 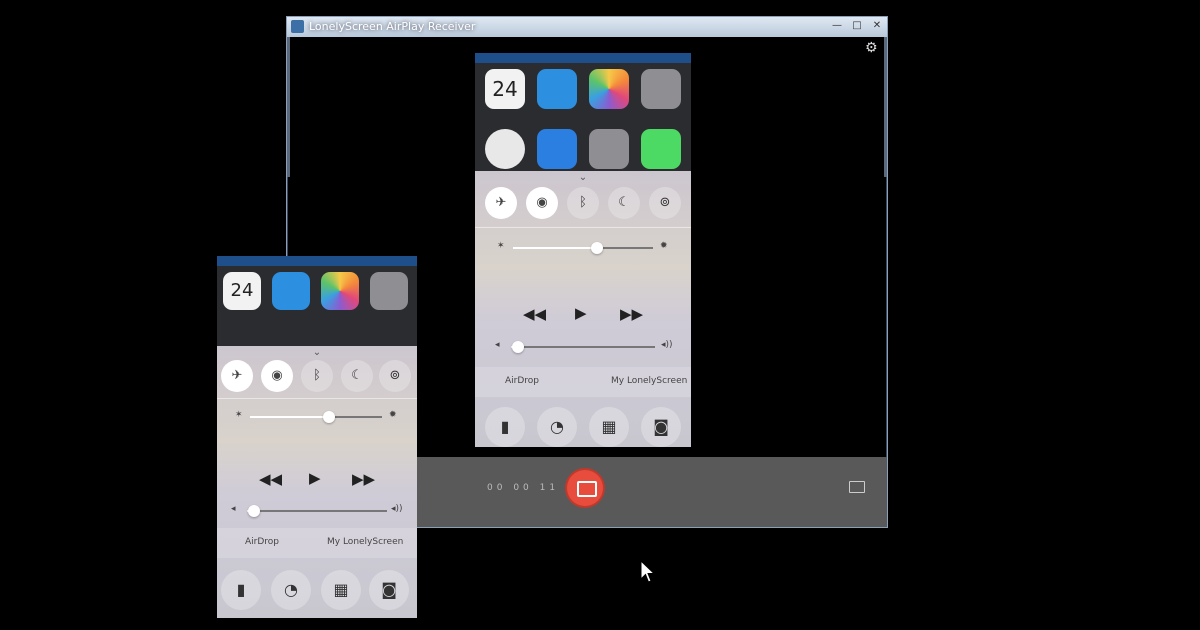 What do you see at coordinates (885, 107) in the screenshot?
I see `right-edge-bar` at bounding box center [885, 107].